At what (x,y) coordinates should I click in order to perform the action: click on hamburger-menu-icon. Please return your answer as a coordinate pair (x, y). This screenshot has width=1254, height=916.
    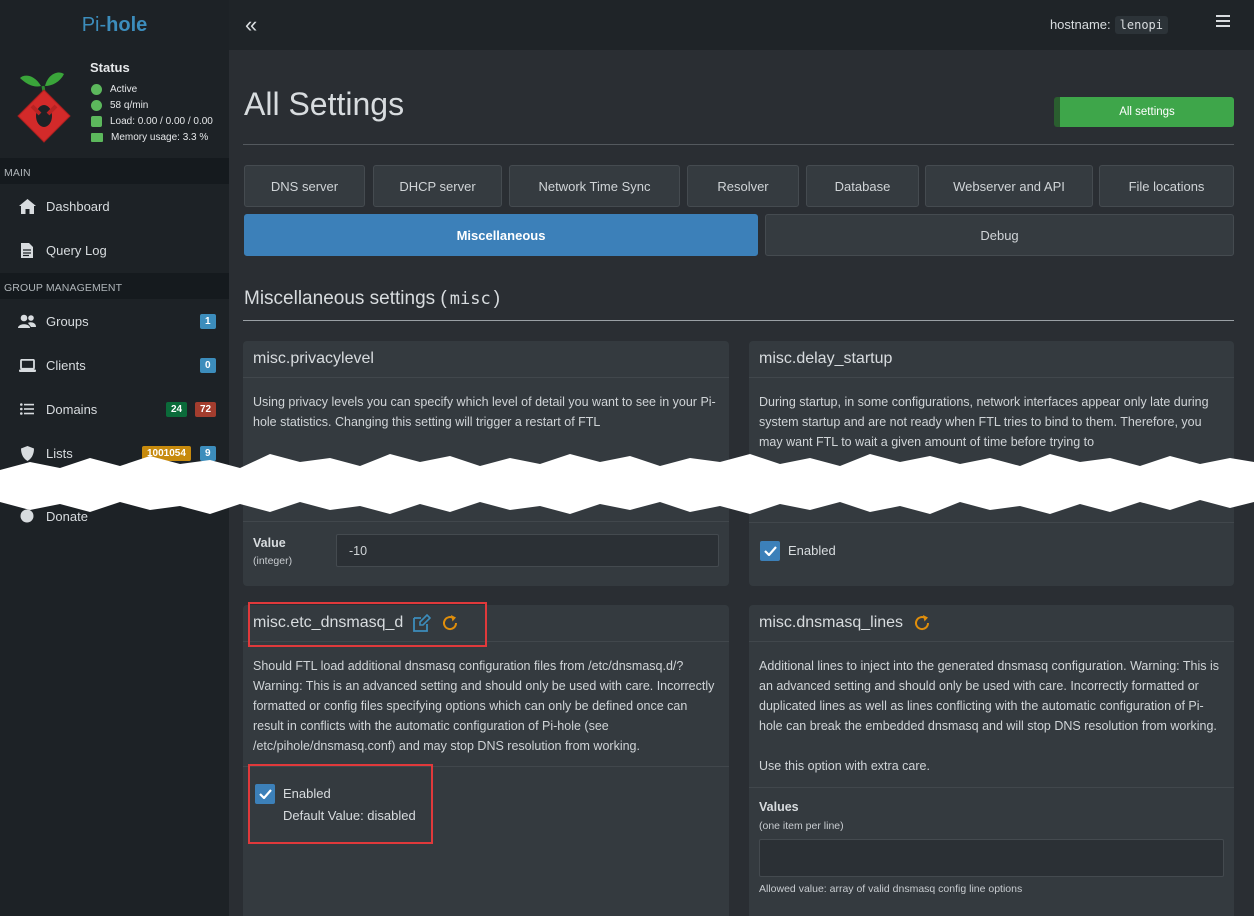
    Looking at the image, I should click on (1223, 22).